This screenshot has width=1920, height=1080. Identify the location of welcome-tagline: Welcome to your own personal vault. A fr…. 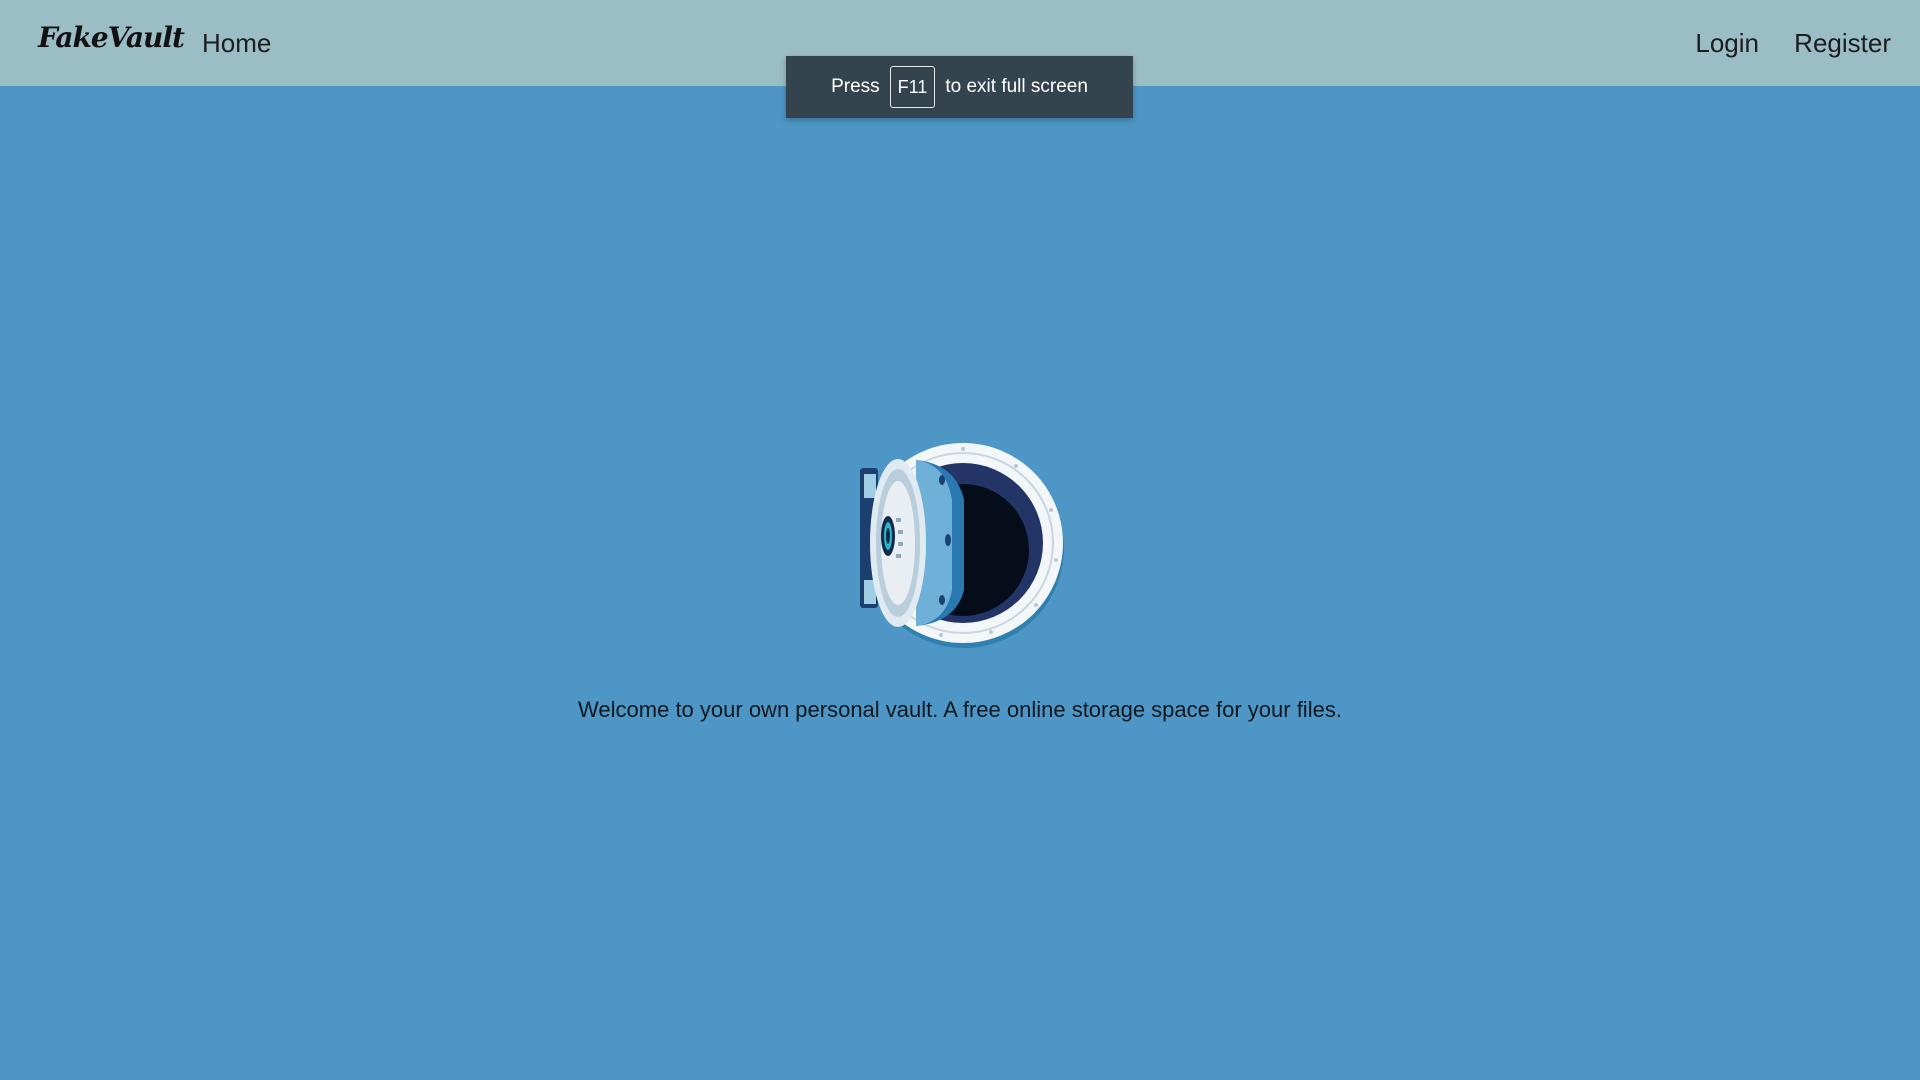
(960, 709).